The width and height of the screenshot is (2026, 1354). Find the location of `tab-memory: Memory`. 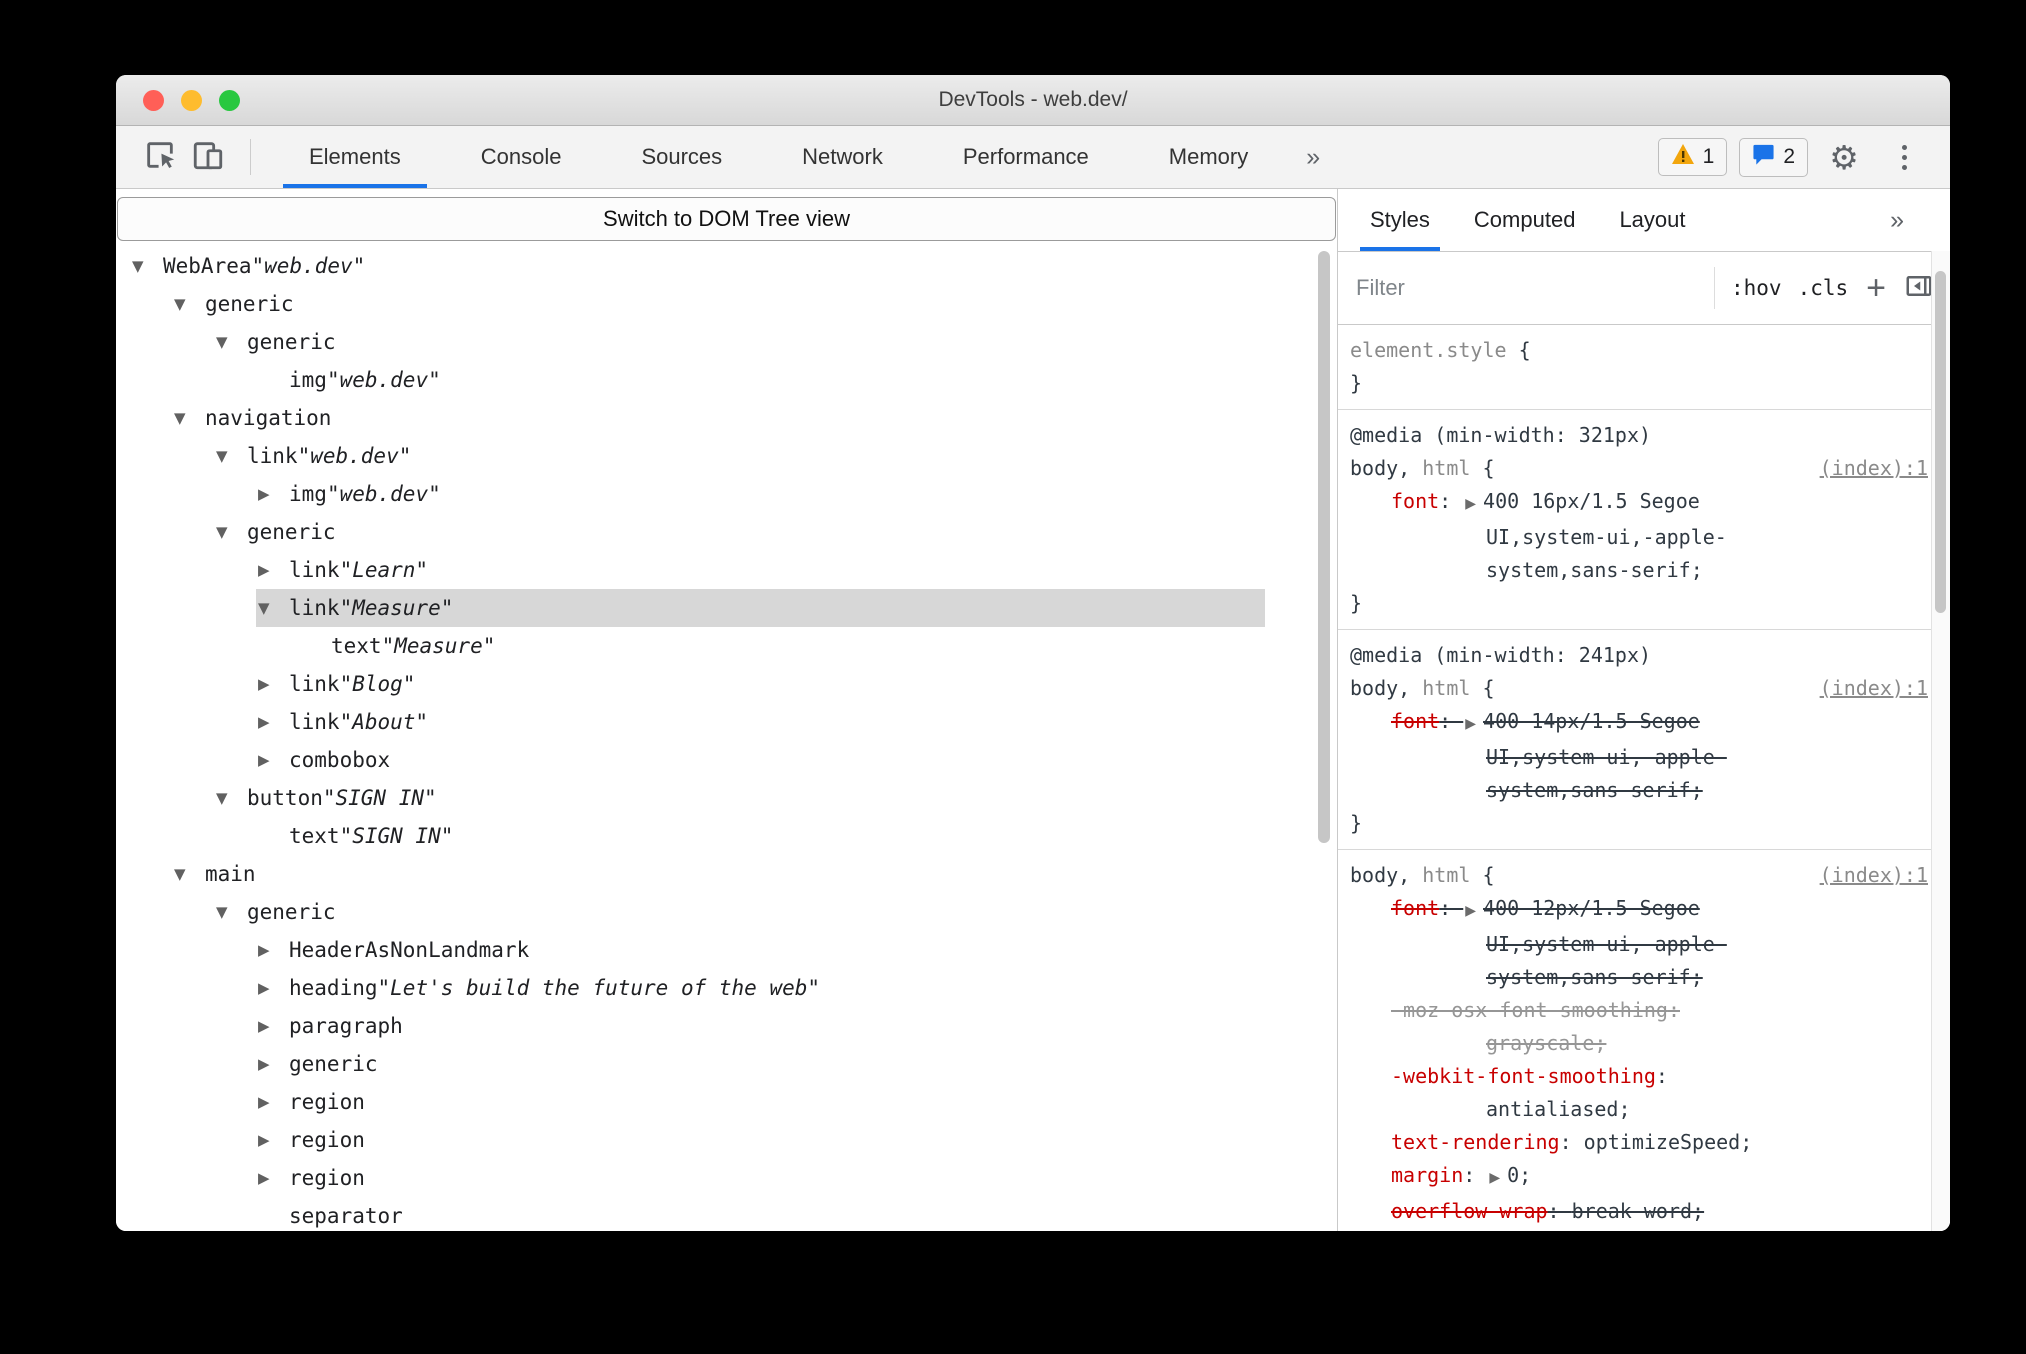

tab-memory: Memory is located at coordinates (1208, 157).